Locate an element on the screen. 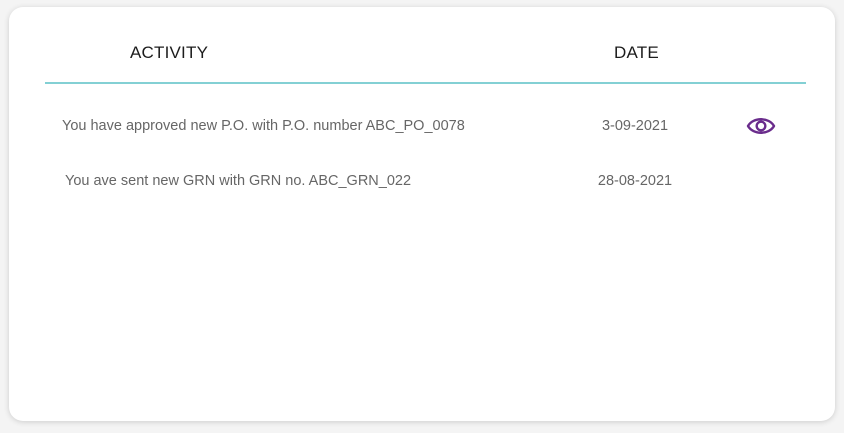  column-header-activity: ACTIVITY is located at coordinates (169, 52).